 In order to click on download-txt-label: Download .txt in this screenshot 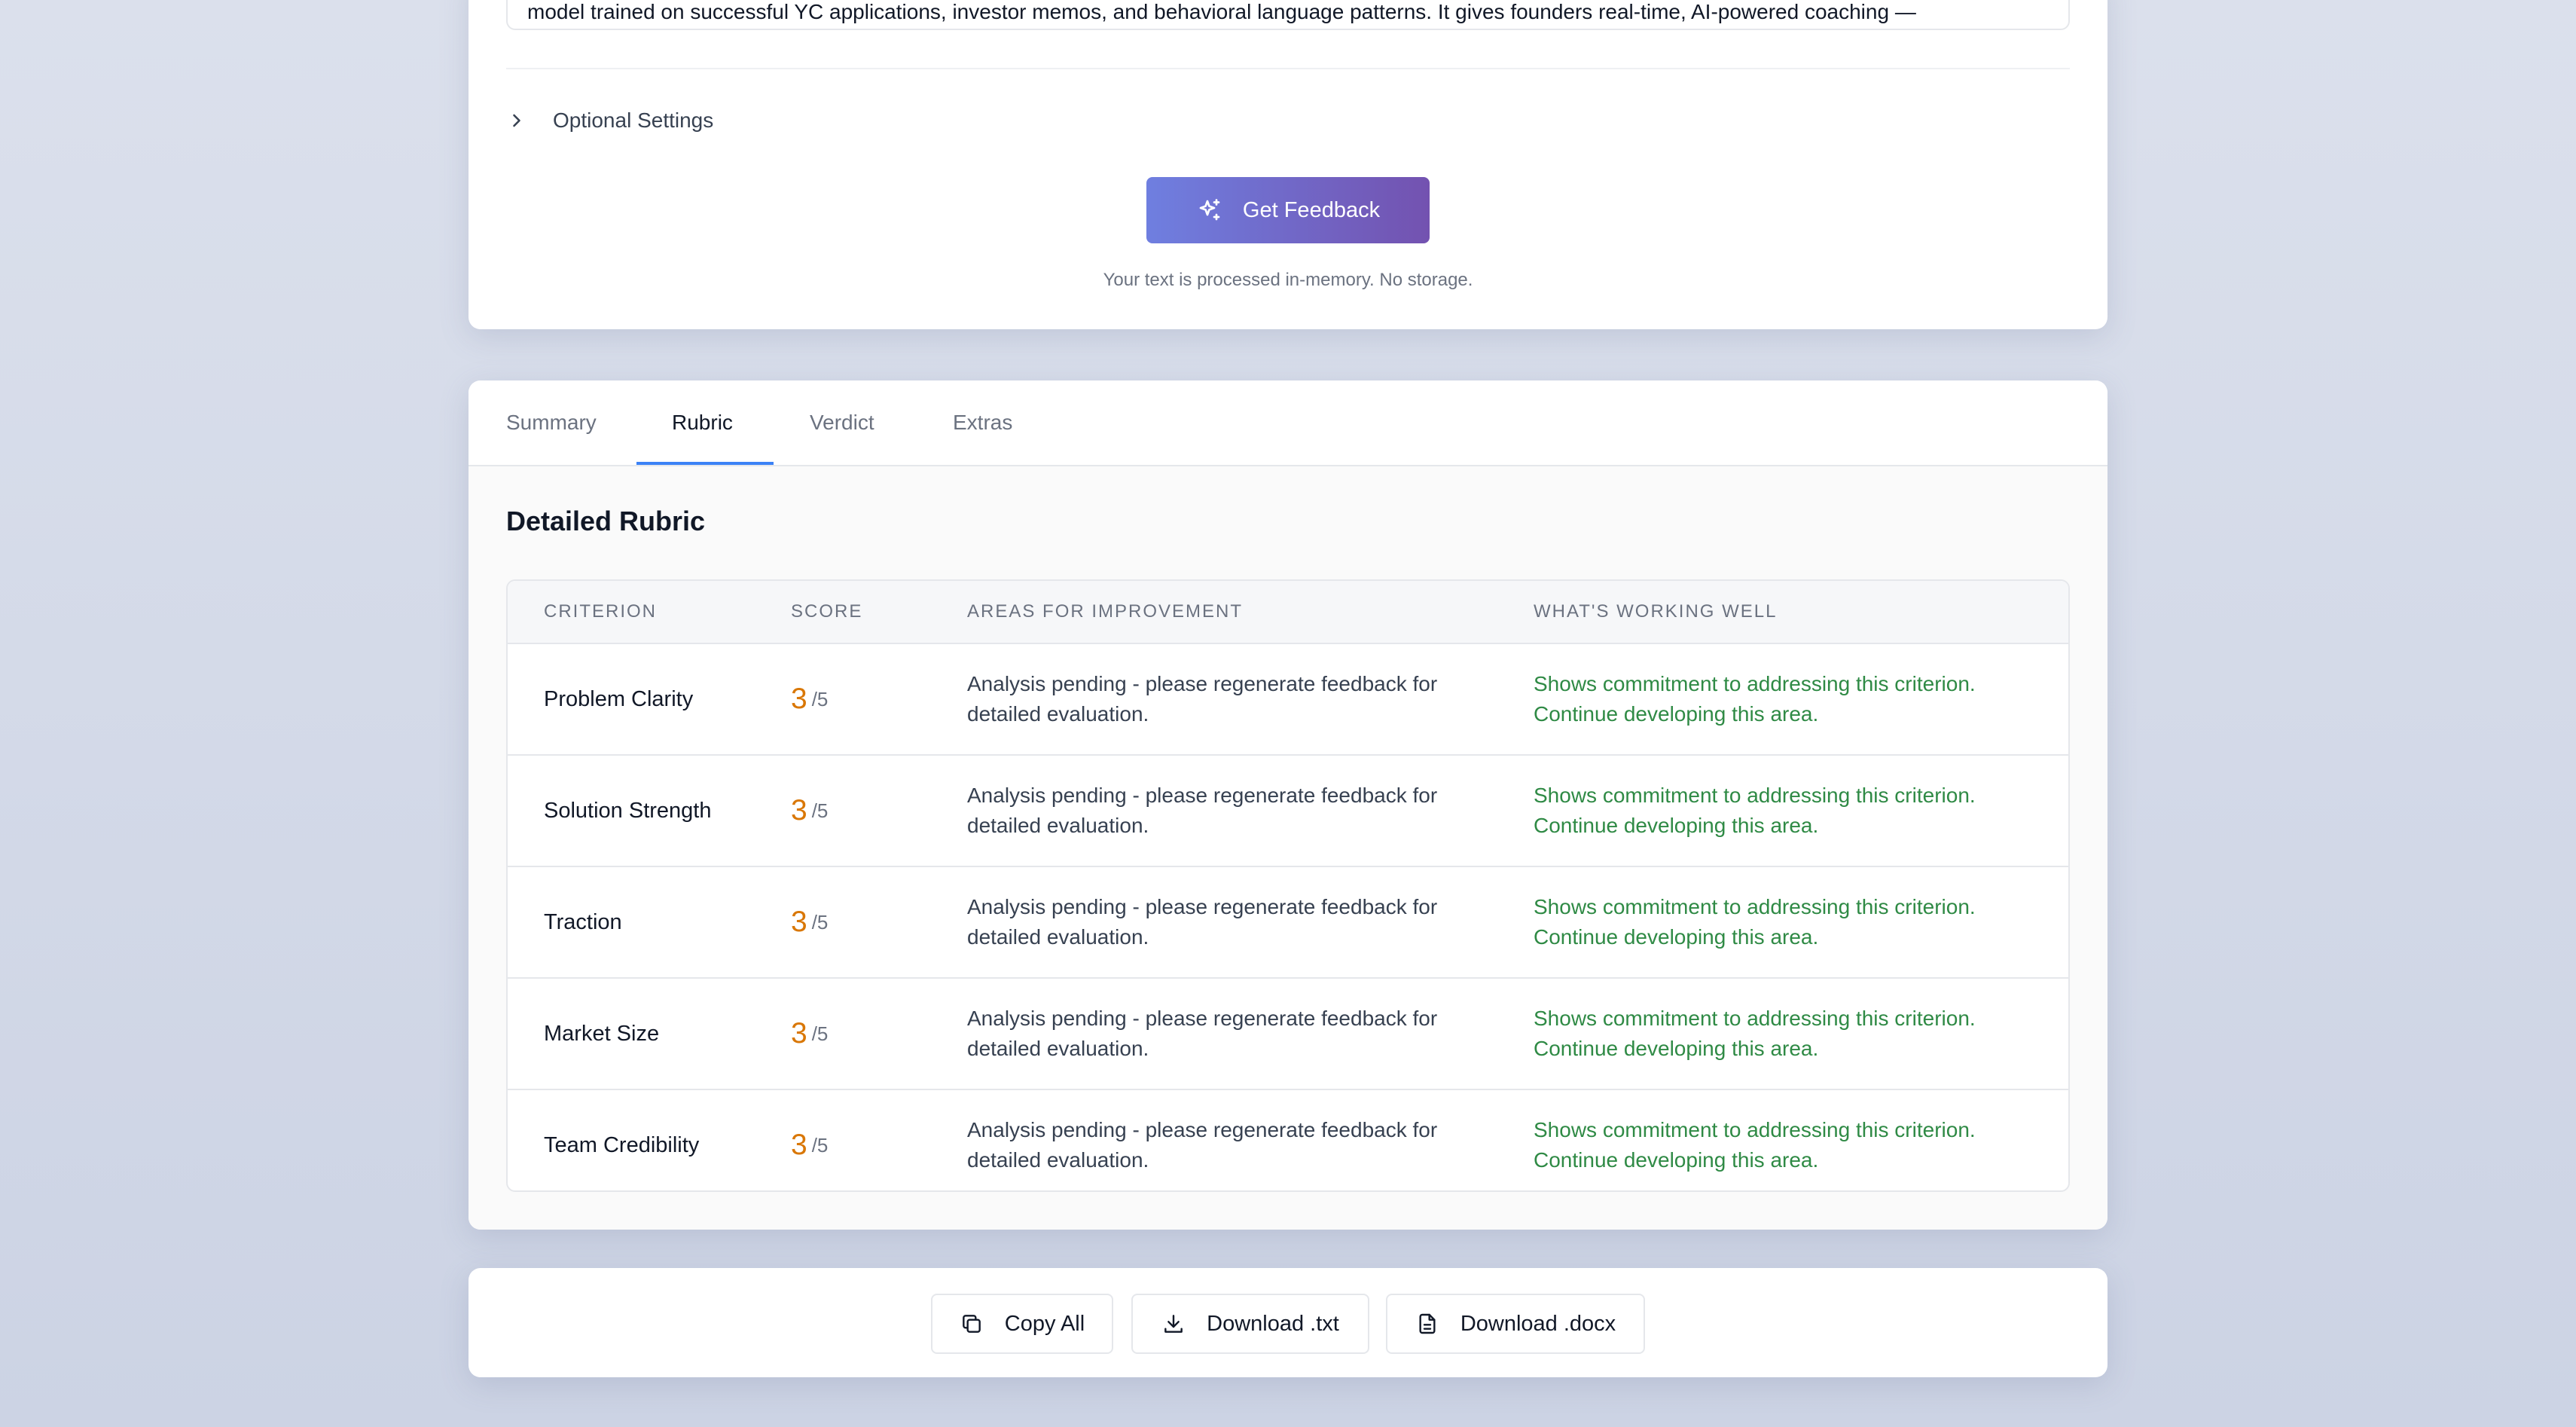, I will do `click(1273, 1323)`.